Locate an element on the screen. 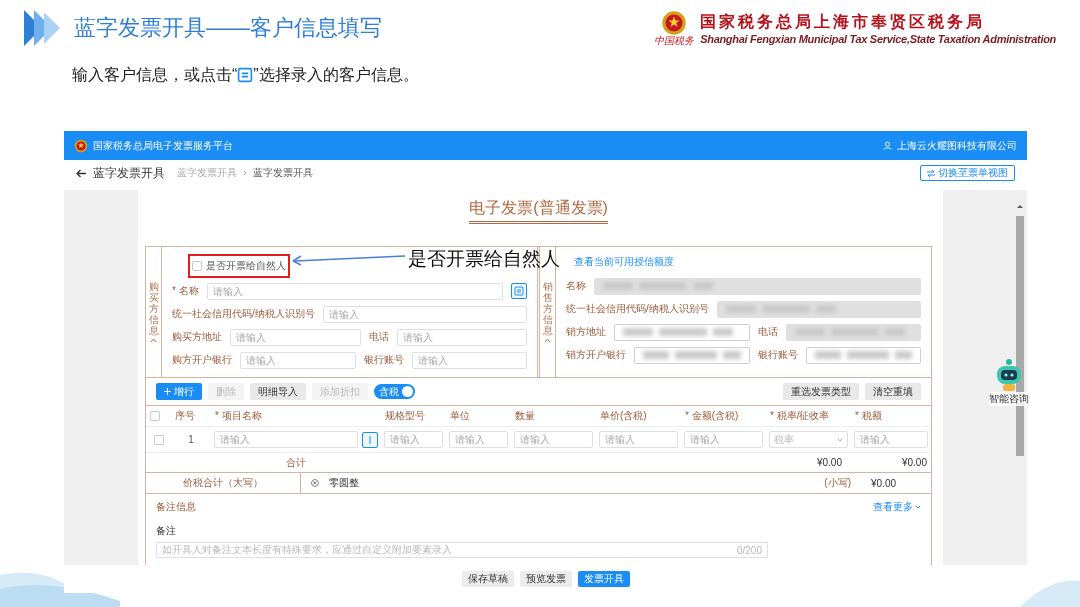  switch-view-button: 切换至票单视图 is located at coordinates (967, 173).